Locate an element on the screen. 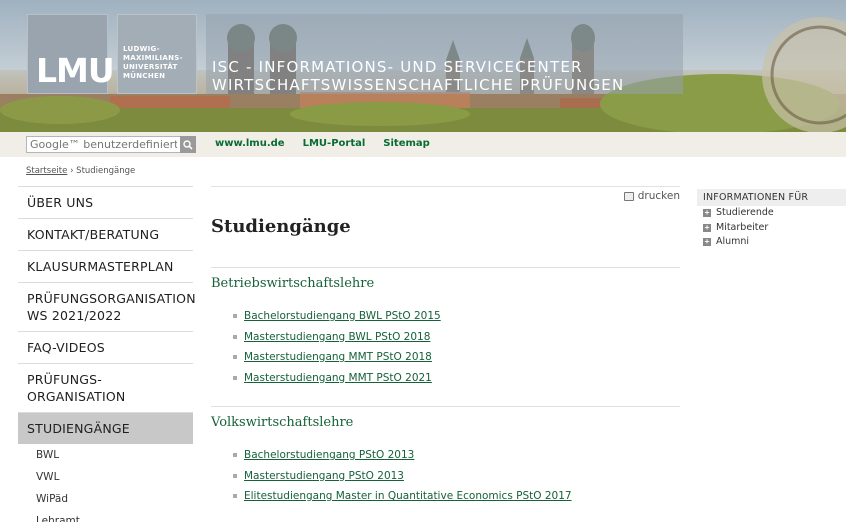  program-link: Masterstudiengang MMT PStO 2018 is located at coordinates (338, 357).